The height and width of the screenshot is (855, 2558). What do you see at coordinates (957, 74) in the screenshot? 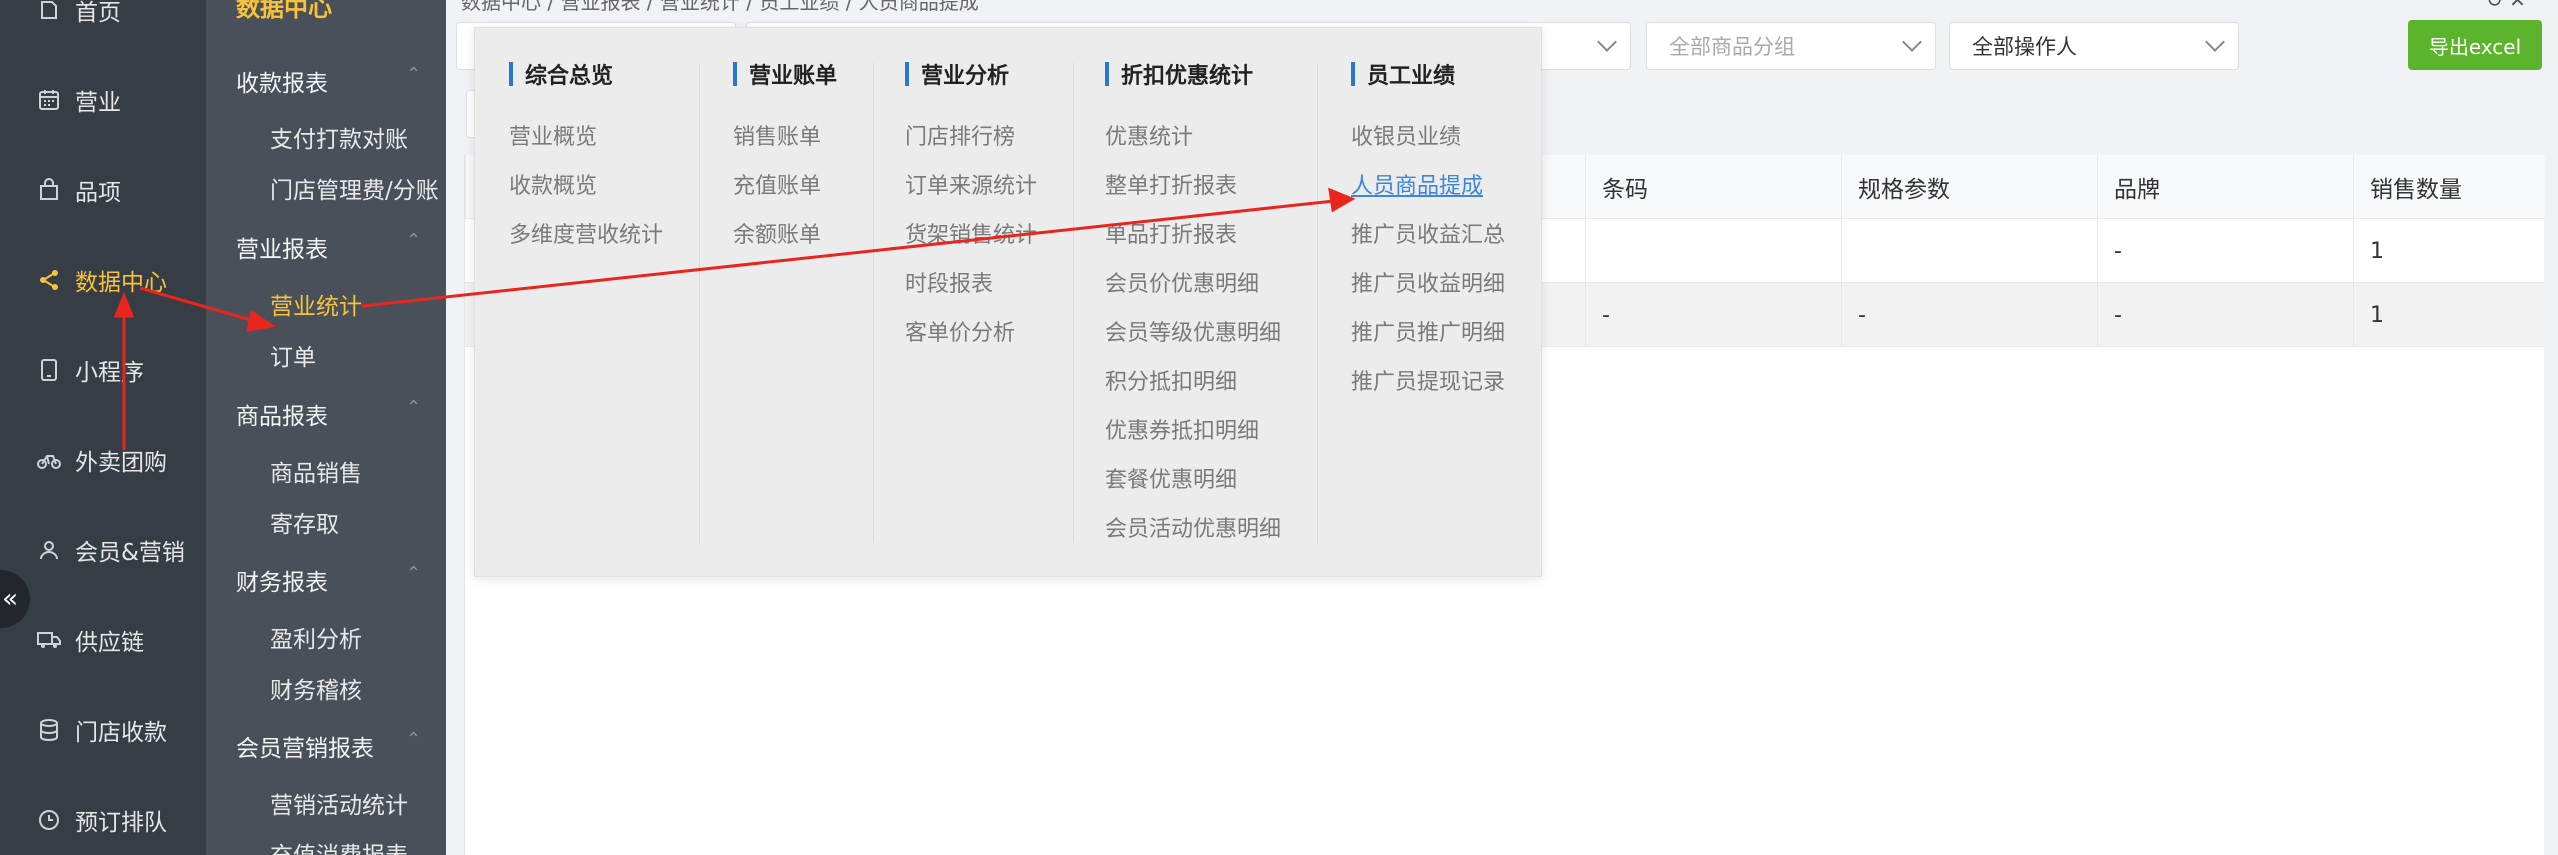
I see `menu-column-title-analysis: 营业分析` at bounding box center [957, 74].